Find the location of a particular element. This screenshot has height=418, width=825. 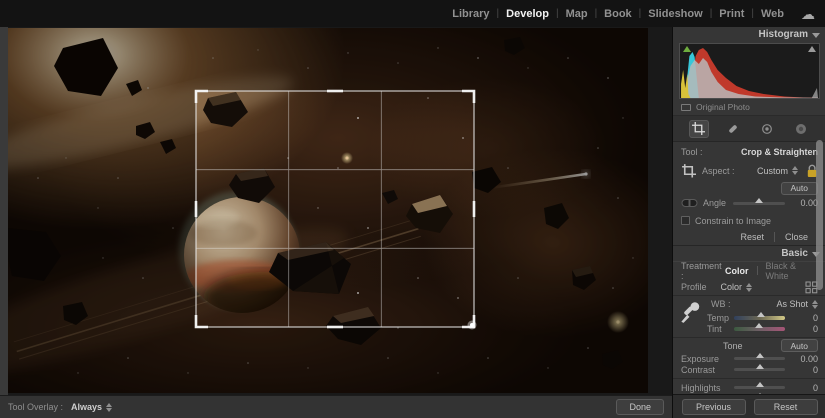

treatment-label: Treatment : is located at coordinates (701, 270).